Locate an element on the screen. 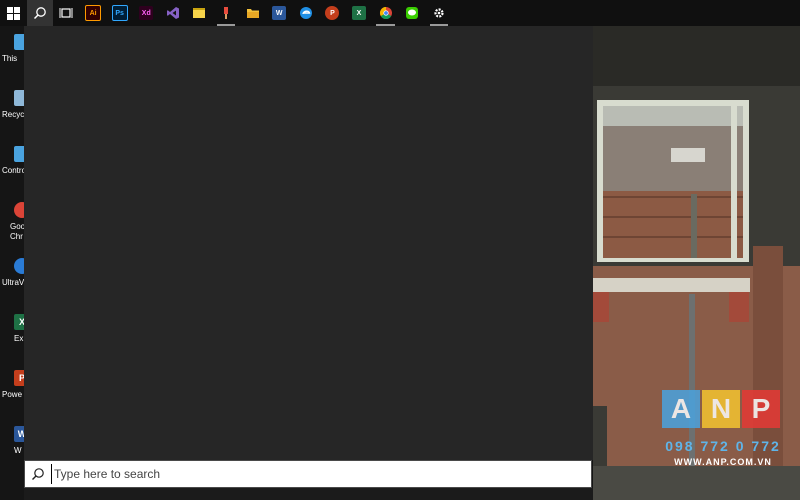 The height and width of the screenshot is (500, 800). folder-icon is located at coordinates (252, 13).